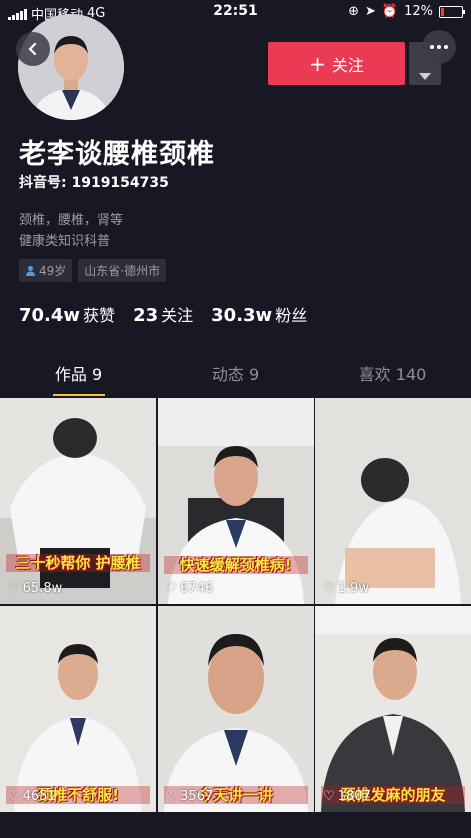 This screenshot has width=471, height=838. I want to click on chevron-left-icon, so click(32, 49).